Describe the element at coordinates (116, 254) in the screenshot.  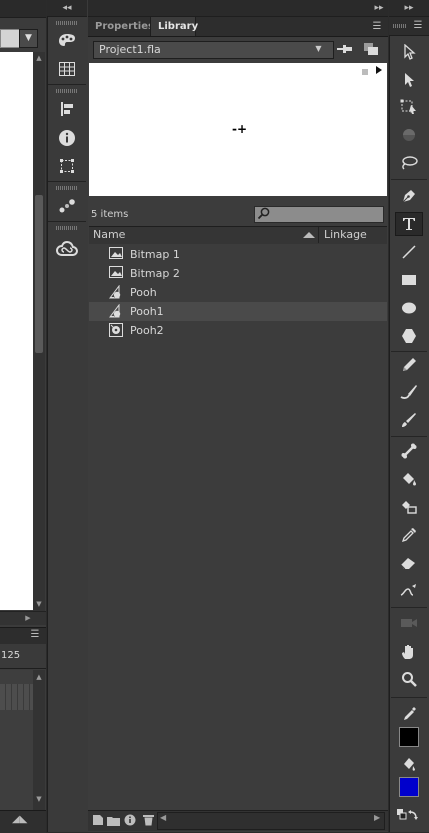
I see `bitmap-icon` at that location.